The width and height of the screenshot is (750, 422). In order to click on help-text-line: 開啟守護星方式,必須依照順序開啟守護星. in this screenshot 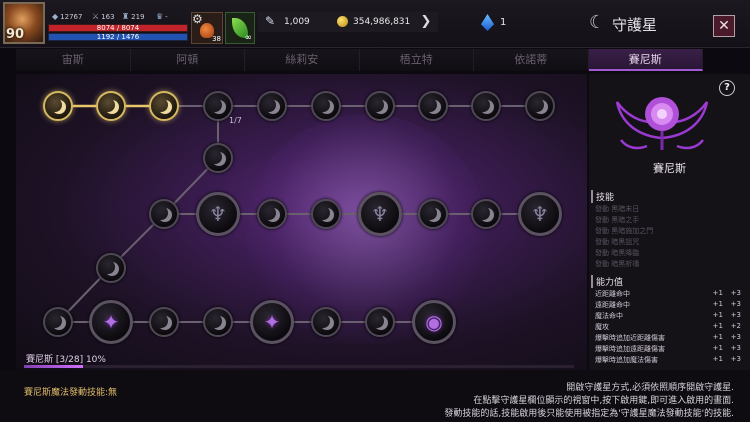, I will do `click(650, 388)`.